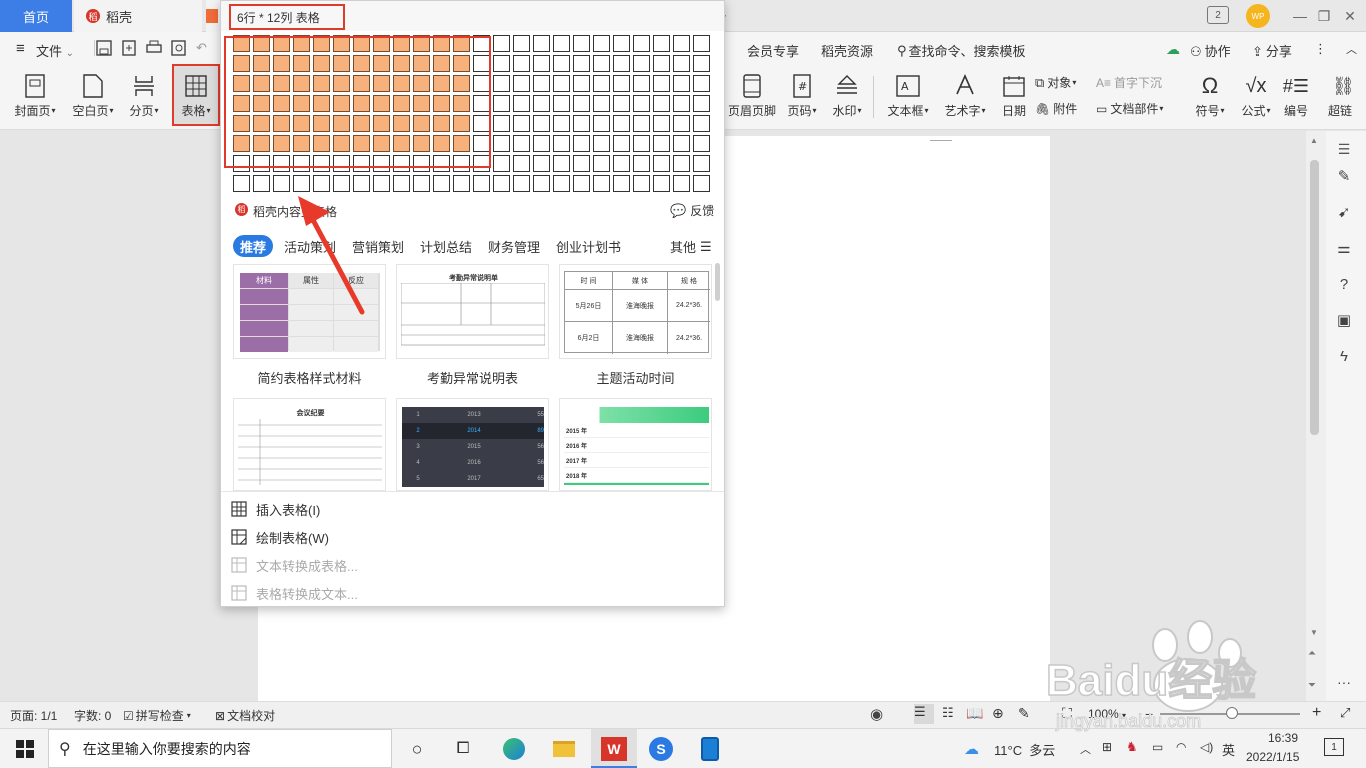  Describe the element at coordinates (847, 98) in the screenshot. I see `watermark-button: 水印 ▾` at that location.